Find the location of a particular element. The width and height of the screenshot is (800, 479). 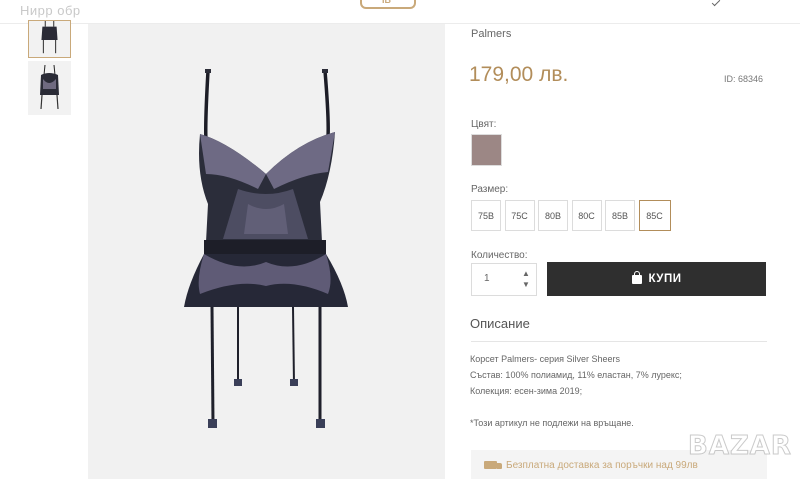

size-option-85c: 85C is located at coordinates (654, 215).